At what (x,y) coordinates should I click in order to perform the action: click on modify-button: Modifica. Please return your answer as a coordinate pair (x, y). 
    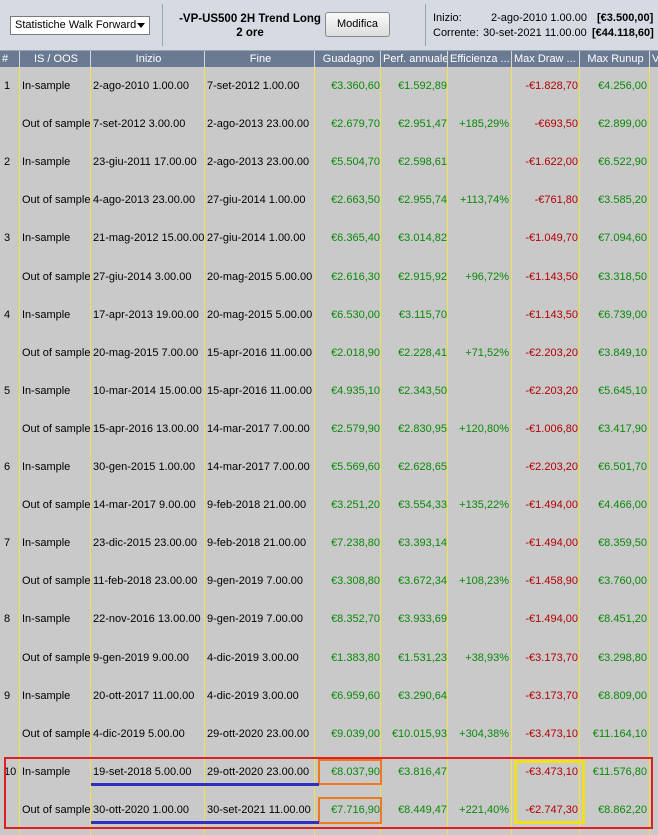
    Looking at the image, I should click on (357, 24).